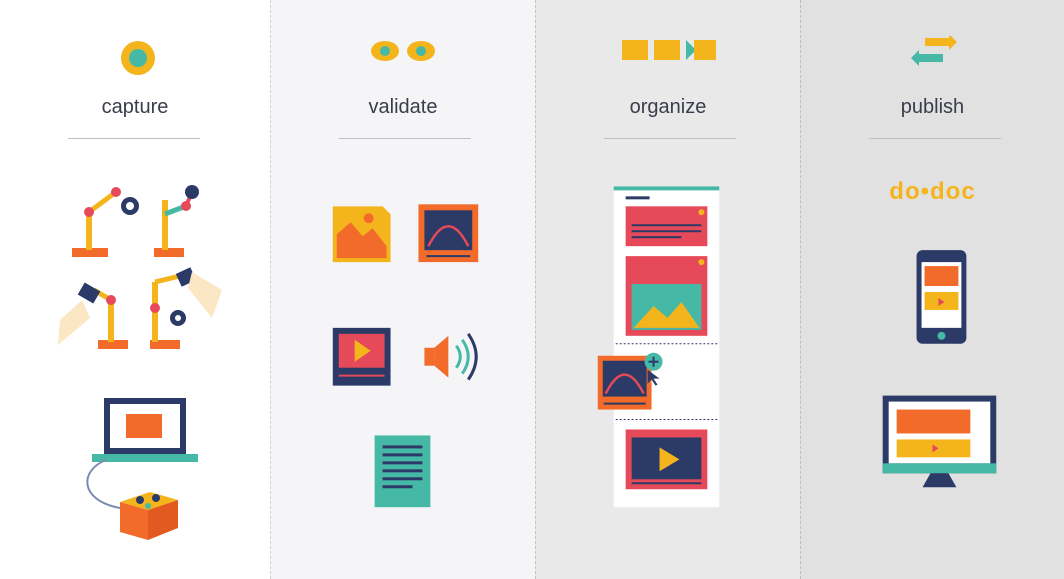 The image size is (1064, 579). Describe the element at coordinates (405, 356) in the screenshot. I see `validate-illustration` at that location.